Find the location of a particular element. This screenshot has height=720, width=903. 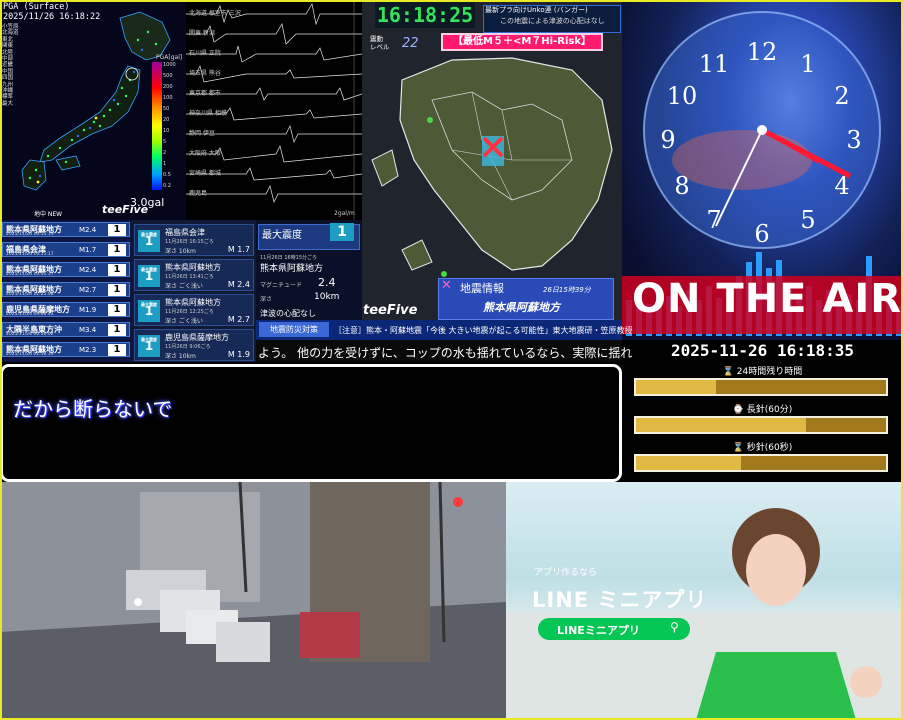

magnitude-value: 2.4 is located at coordinates (327, 282).